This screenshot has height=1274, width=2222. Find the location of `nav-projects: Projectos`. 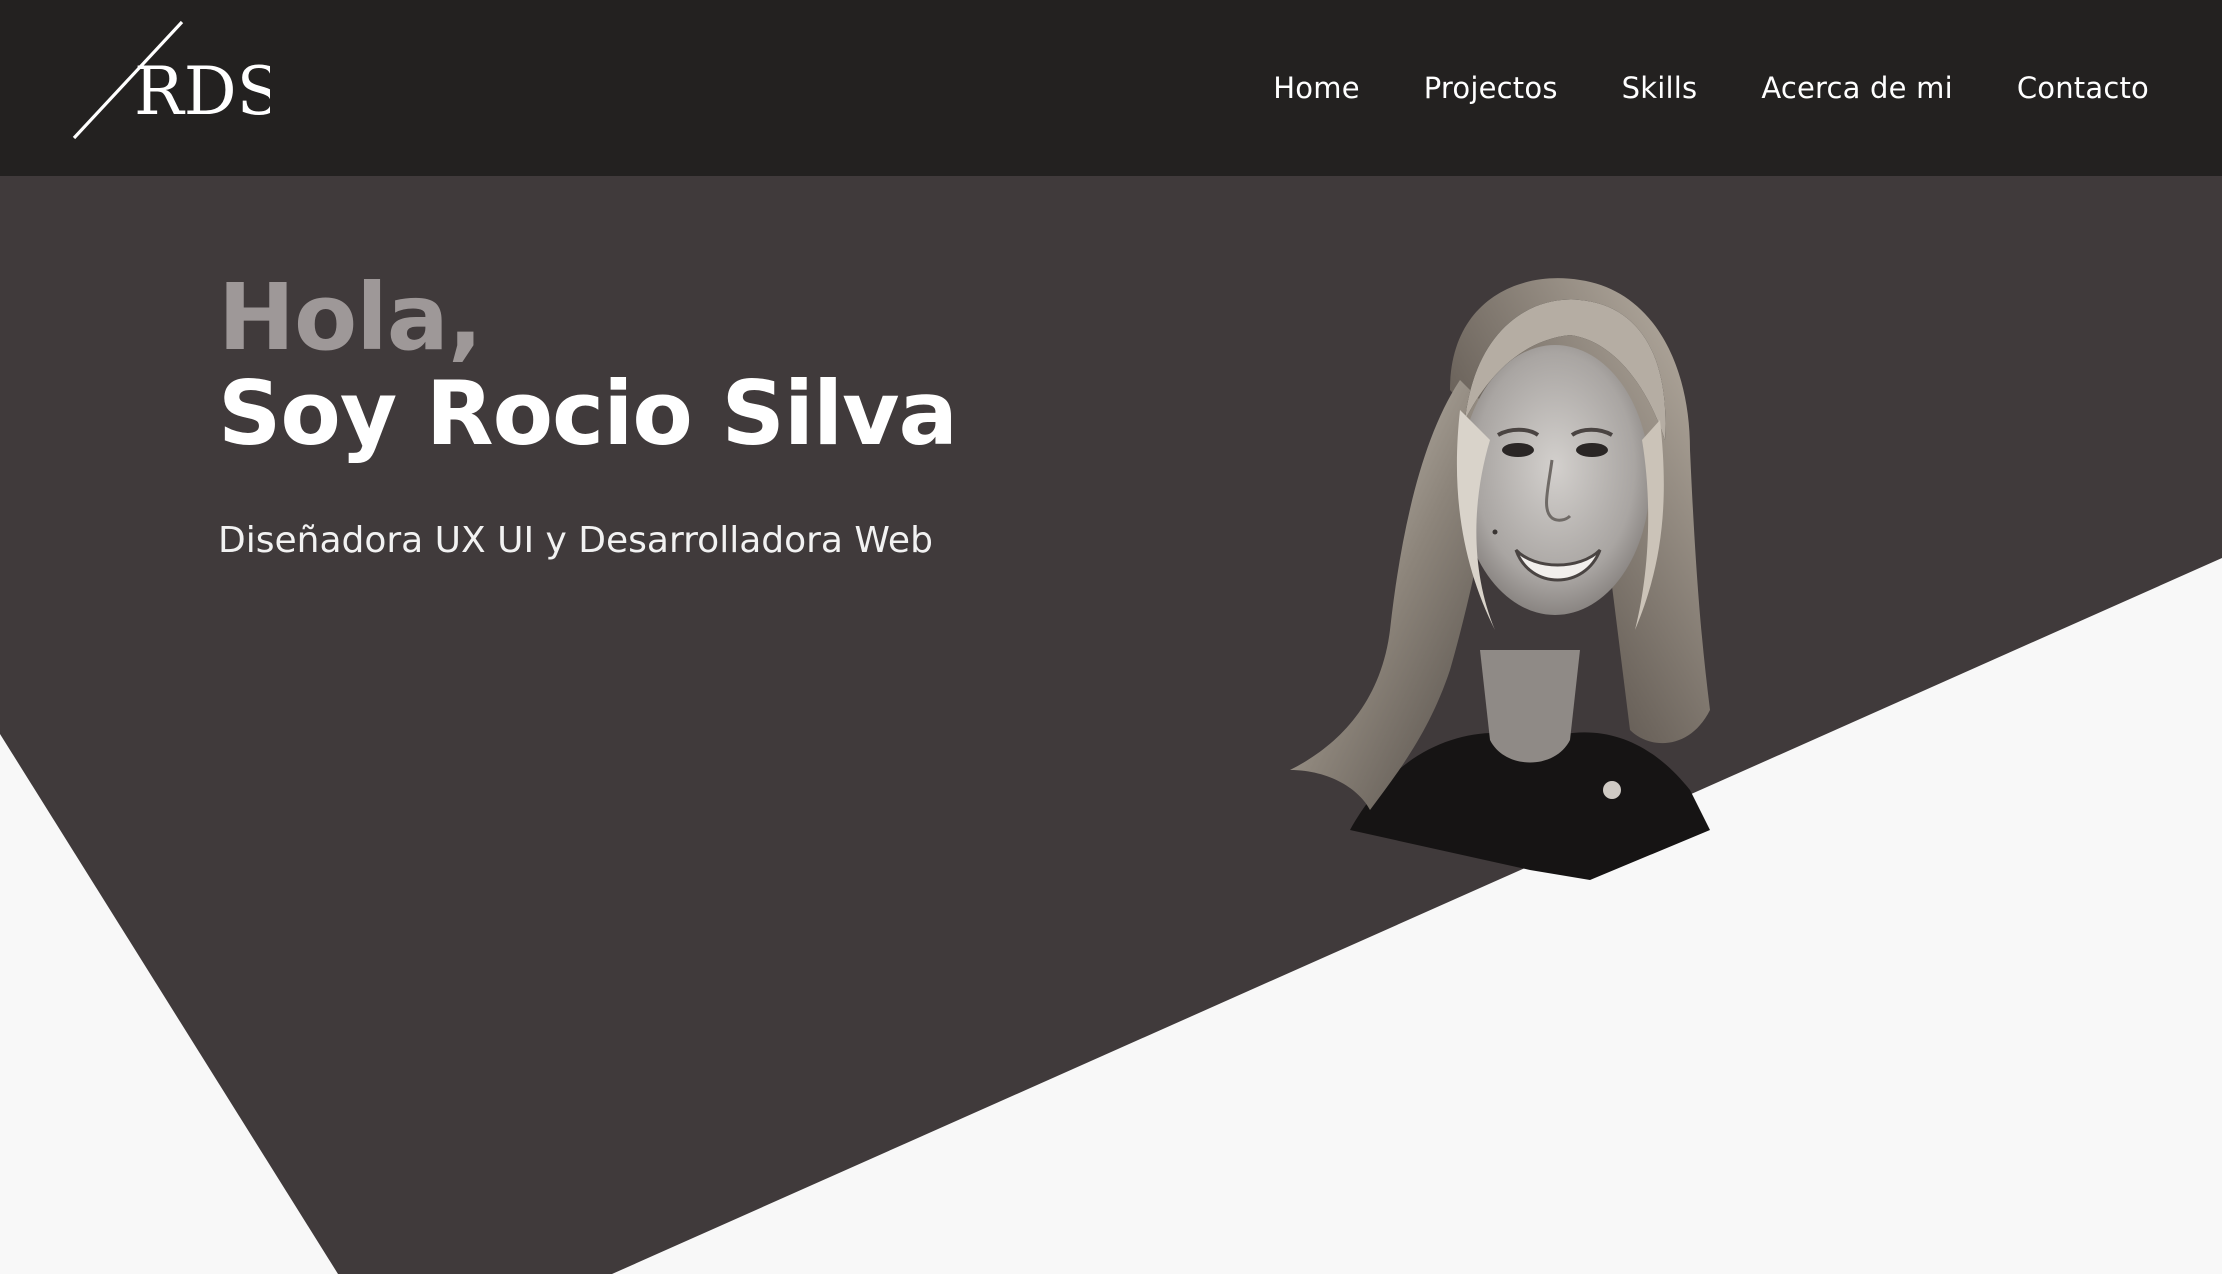

nav-projects: Projectos is located at coordinates (1491, 88).